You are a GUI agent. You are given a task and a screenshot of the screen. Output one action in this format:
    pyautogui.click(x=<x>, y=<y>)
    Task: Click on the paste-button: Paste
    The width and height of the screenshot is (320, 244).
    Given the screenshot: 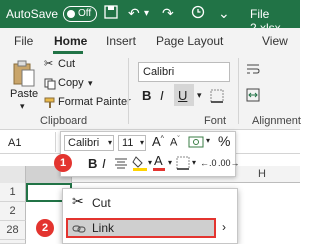 What is the action you would take?
    pyautogui.click(x=24, y=94)
    